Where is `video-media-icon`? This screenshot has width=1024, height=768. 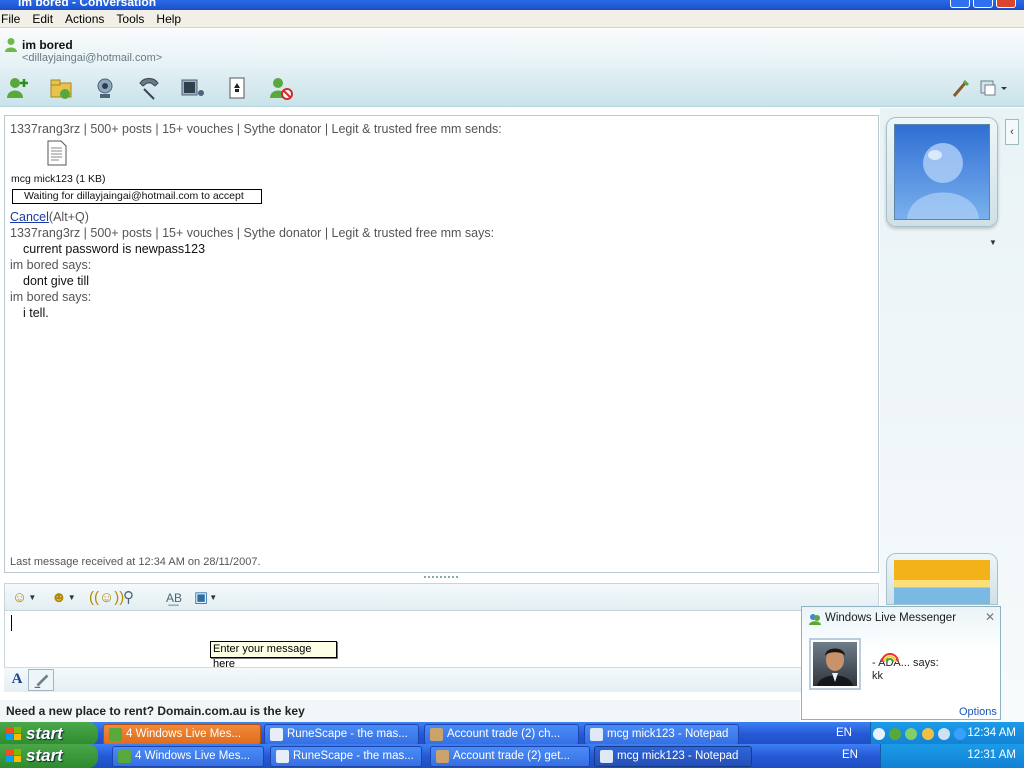 video-media-icon is located at coordinates (193, 88).